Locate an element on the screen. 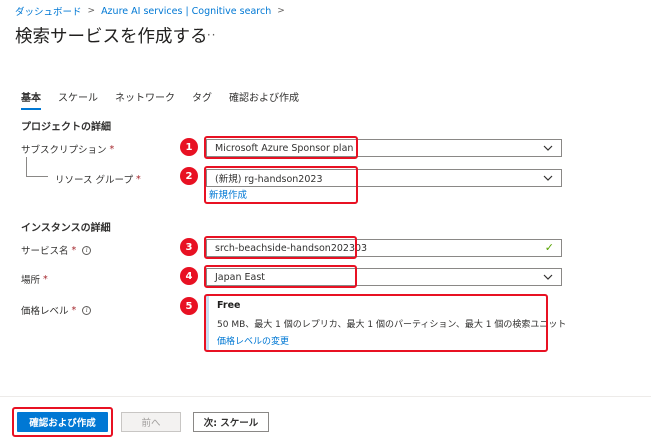 The image size is (651, 442). change-pricing-tier-link: 価格レベルの変更 is located at coordinates (381, 340).